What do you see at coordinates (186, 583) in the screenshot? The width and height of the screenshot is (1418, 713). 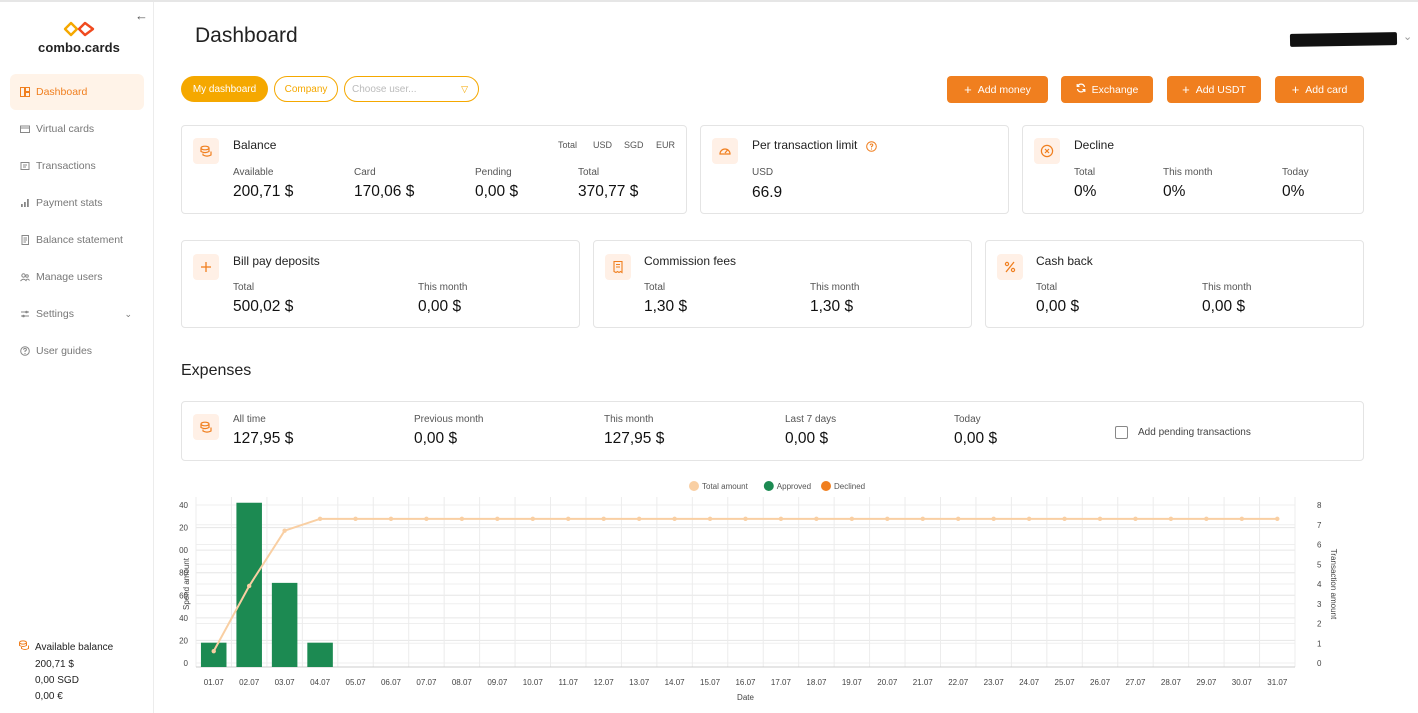 I see `y-axis-title: Spend amount` at bounding box center [186, 583].